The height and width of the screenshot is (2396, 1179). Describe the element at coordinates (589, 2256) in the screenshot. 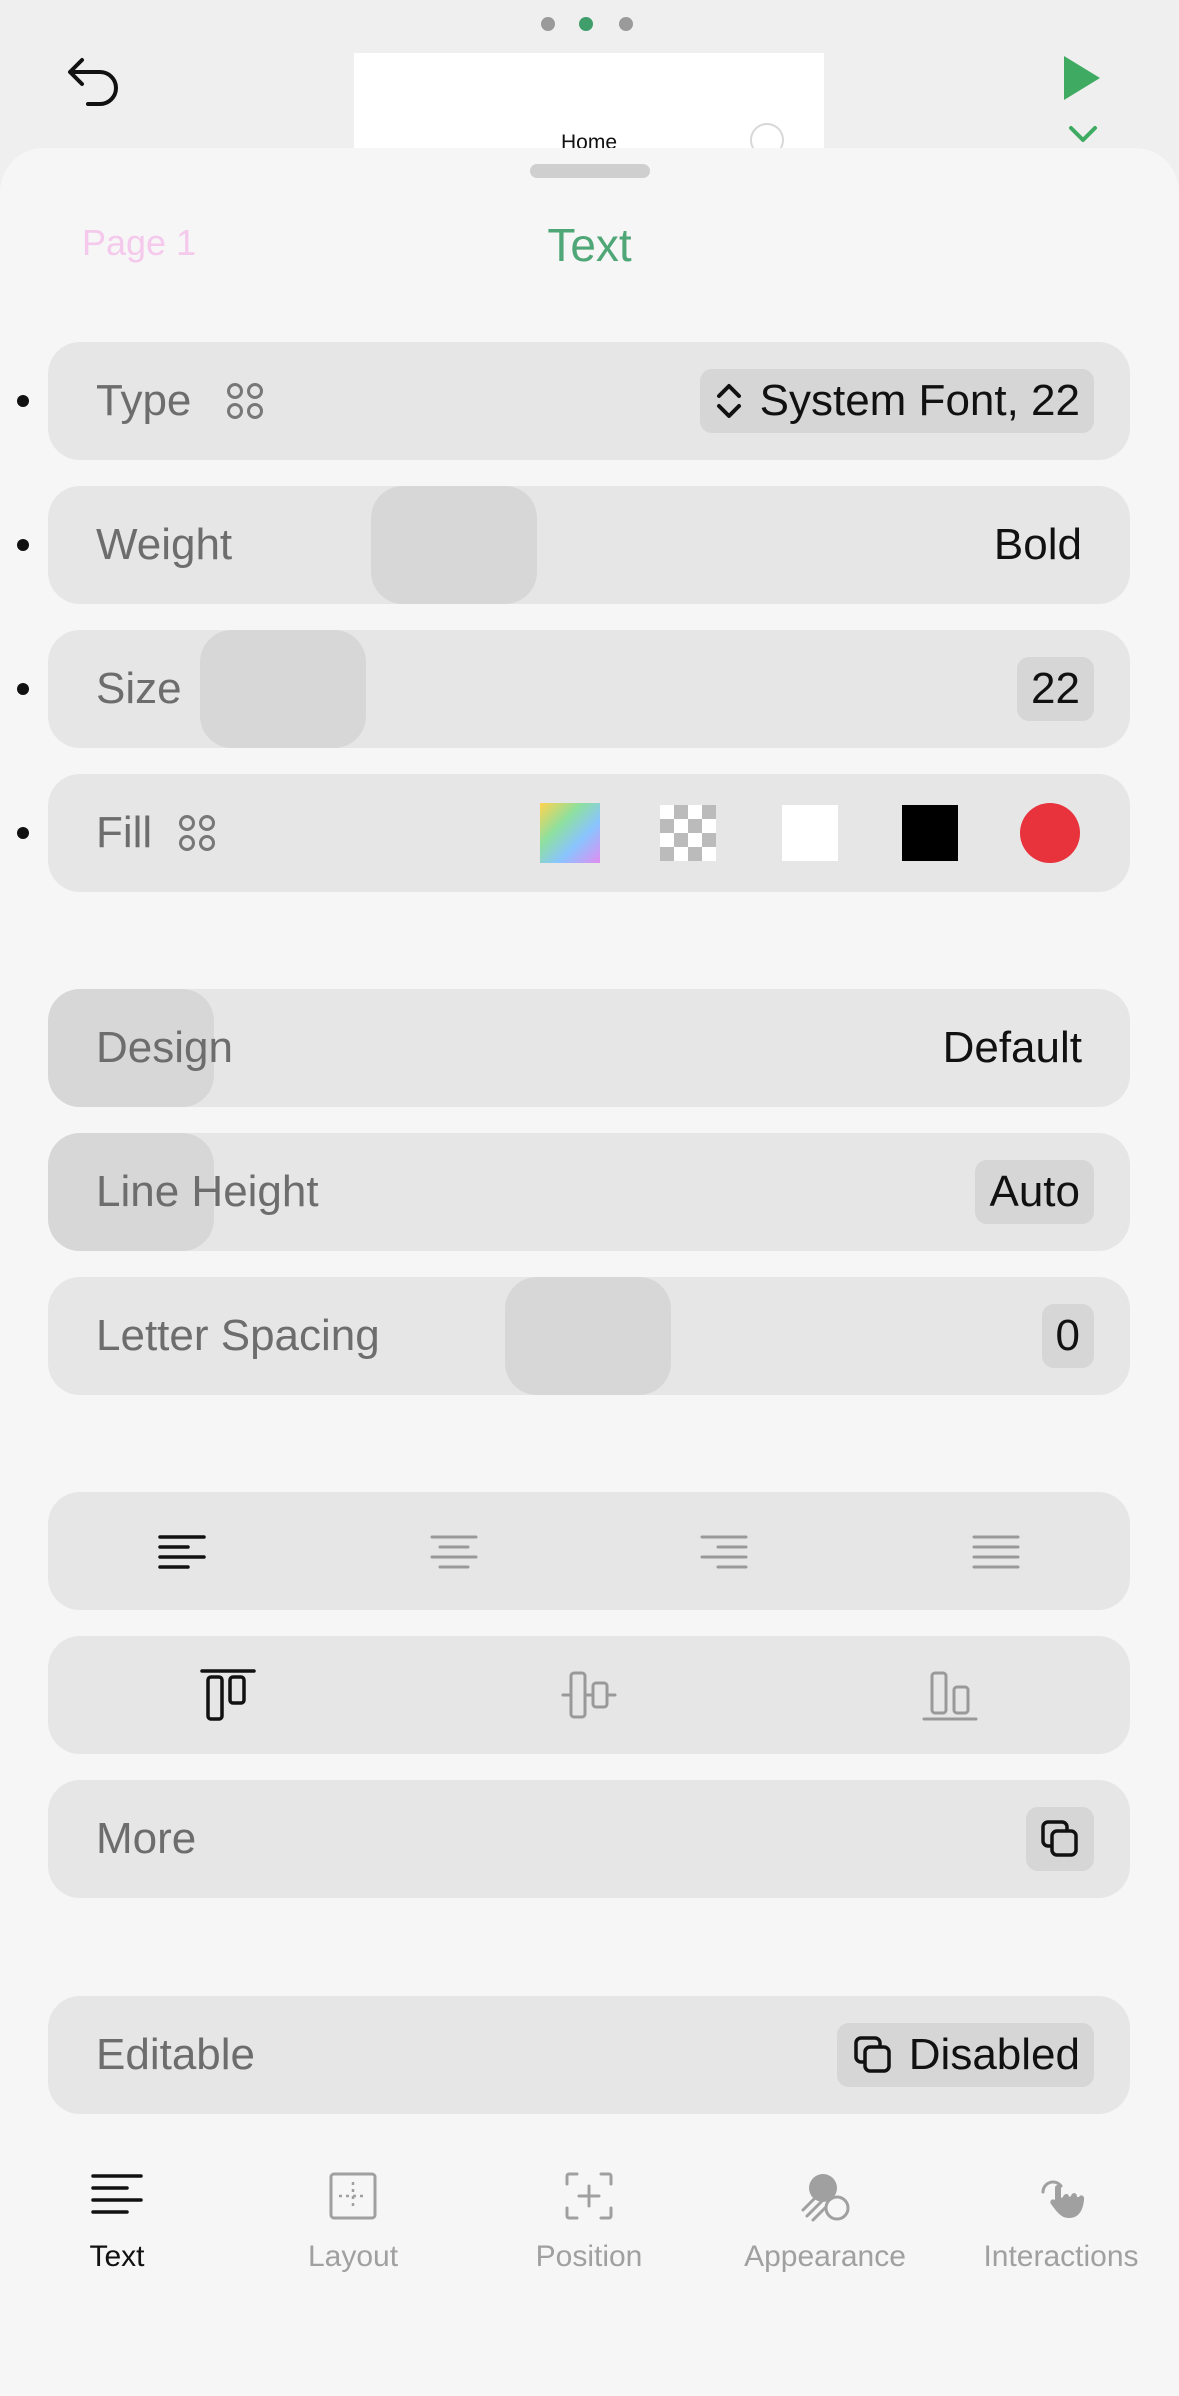

I see `tab-label: Position` at that location.